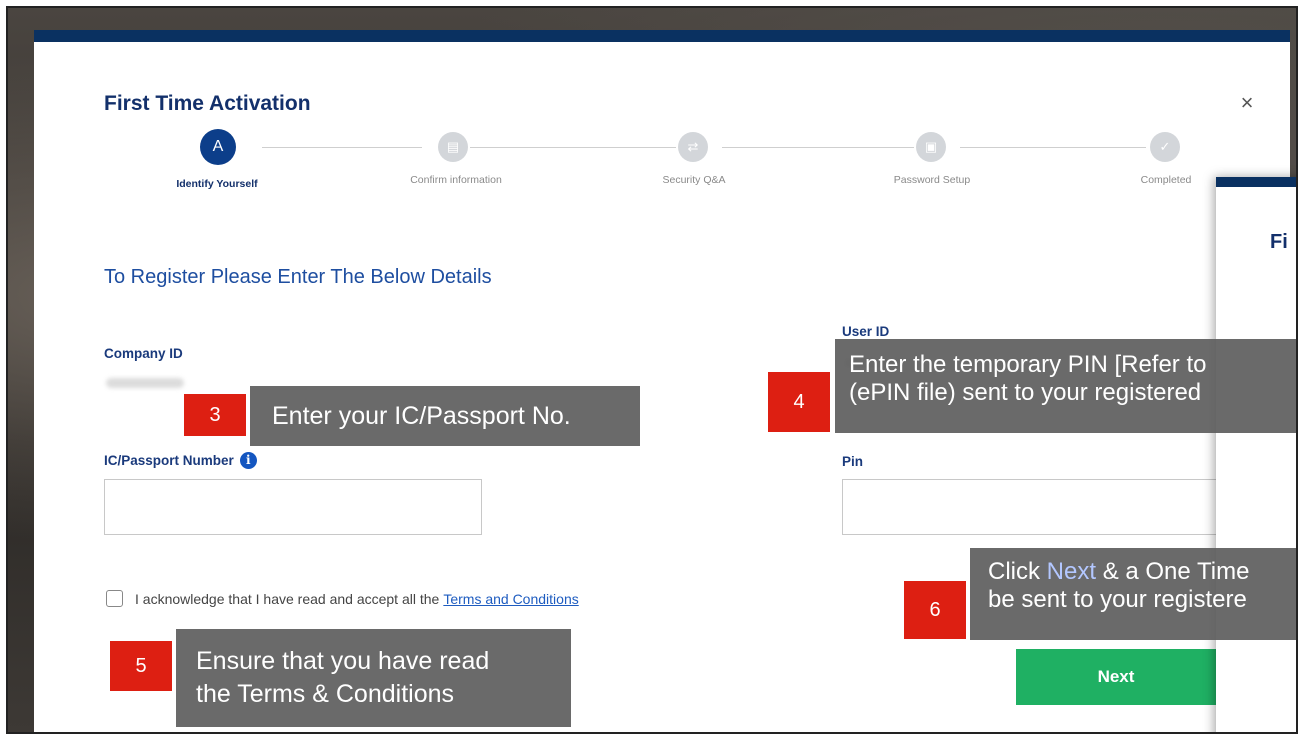 This screenshot has width=1304, height=740. Describe the element at coordinates (662, 36) in the screenshot. I see `modal-top-bar` at that location.